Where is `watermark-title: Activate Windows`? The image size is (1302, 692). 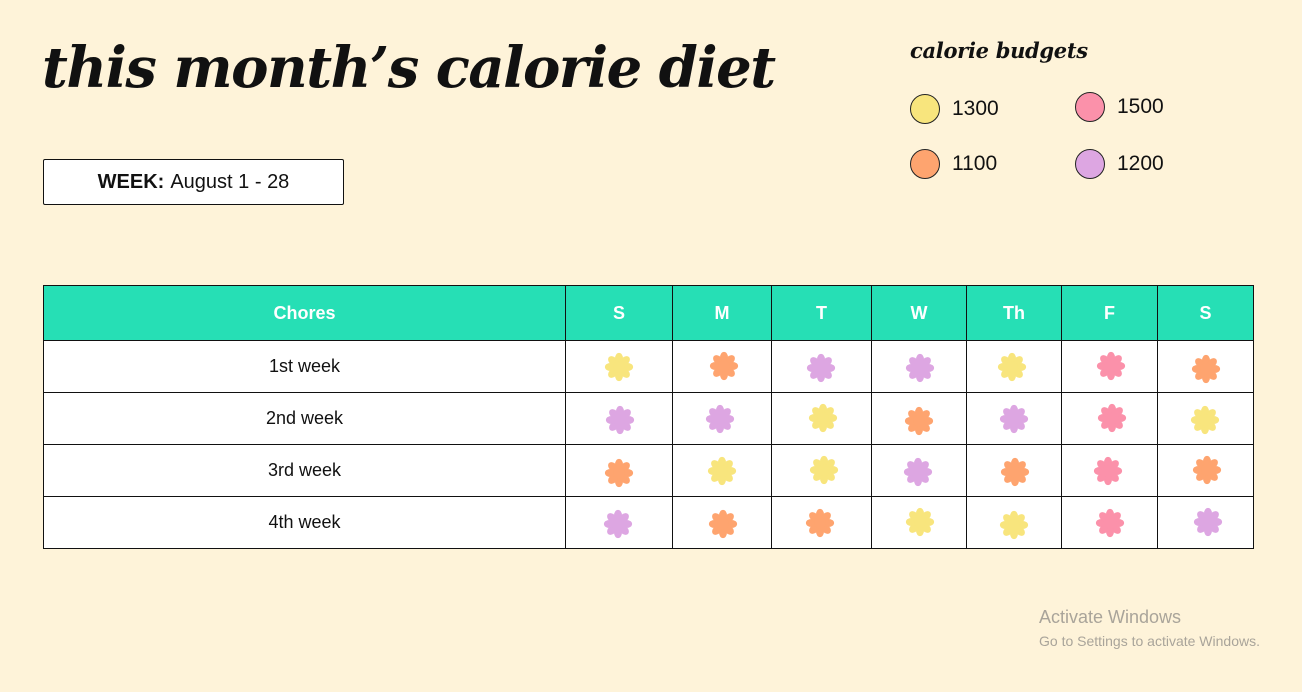
watermark-title: Activate Windows is located at coordinates (1110, 617).